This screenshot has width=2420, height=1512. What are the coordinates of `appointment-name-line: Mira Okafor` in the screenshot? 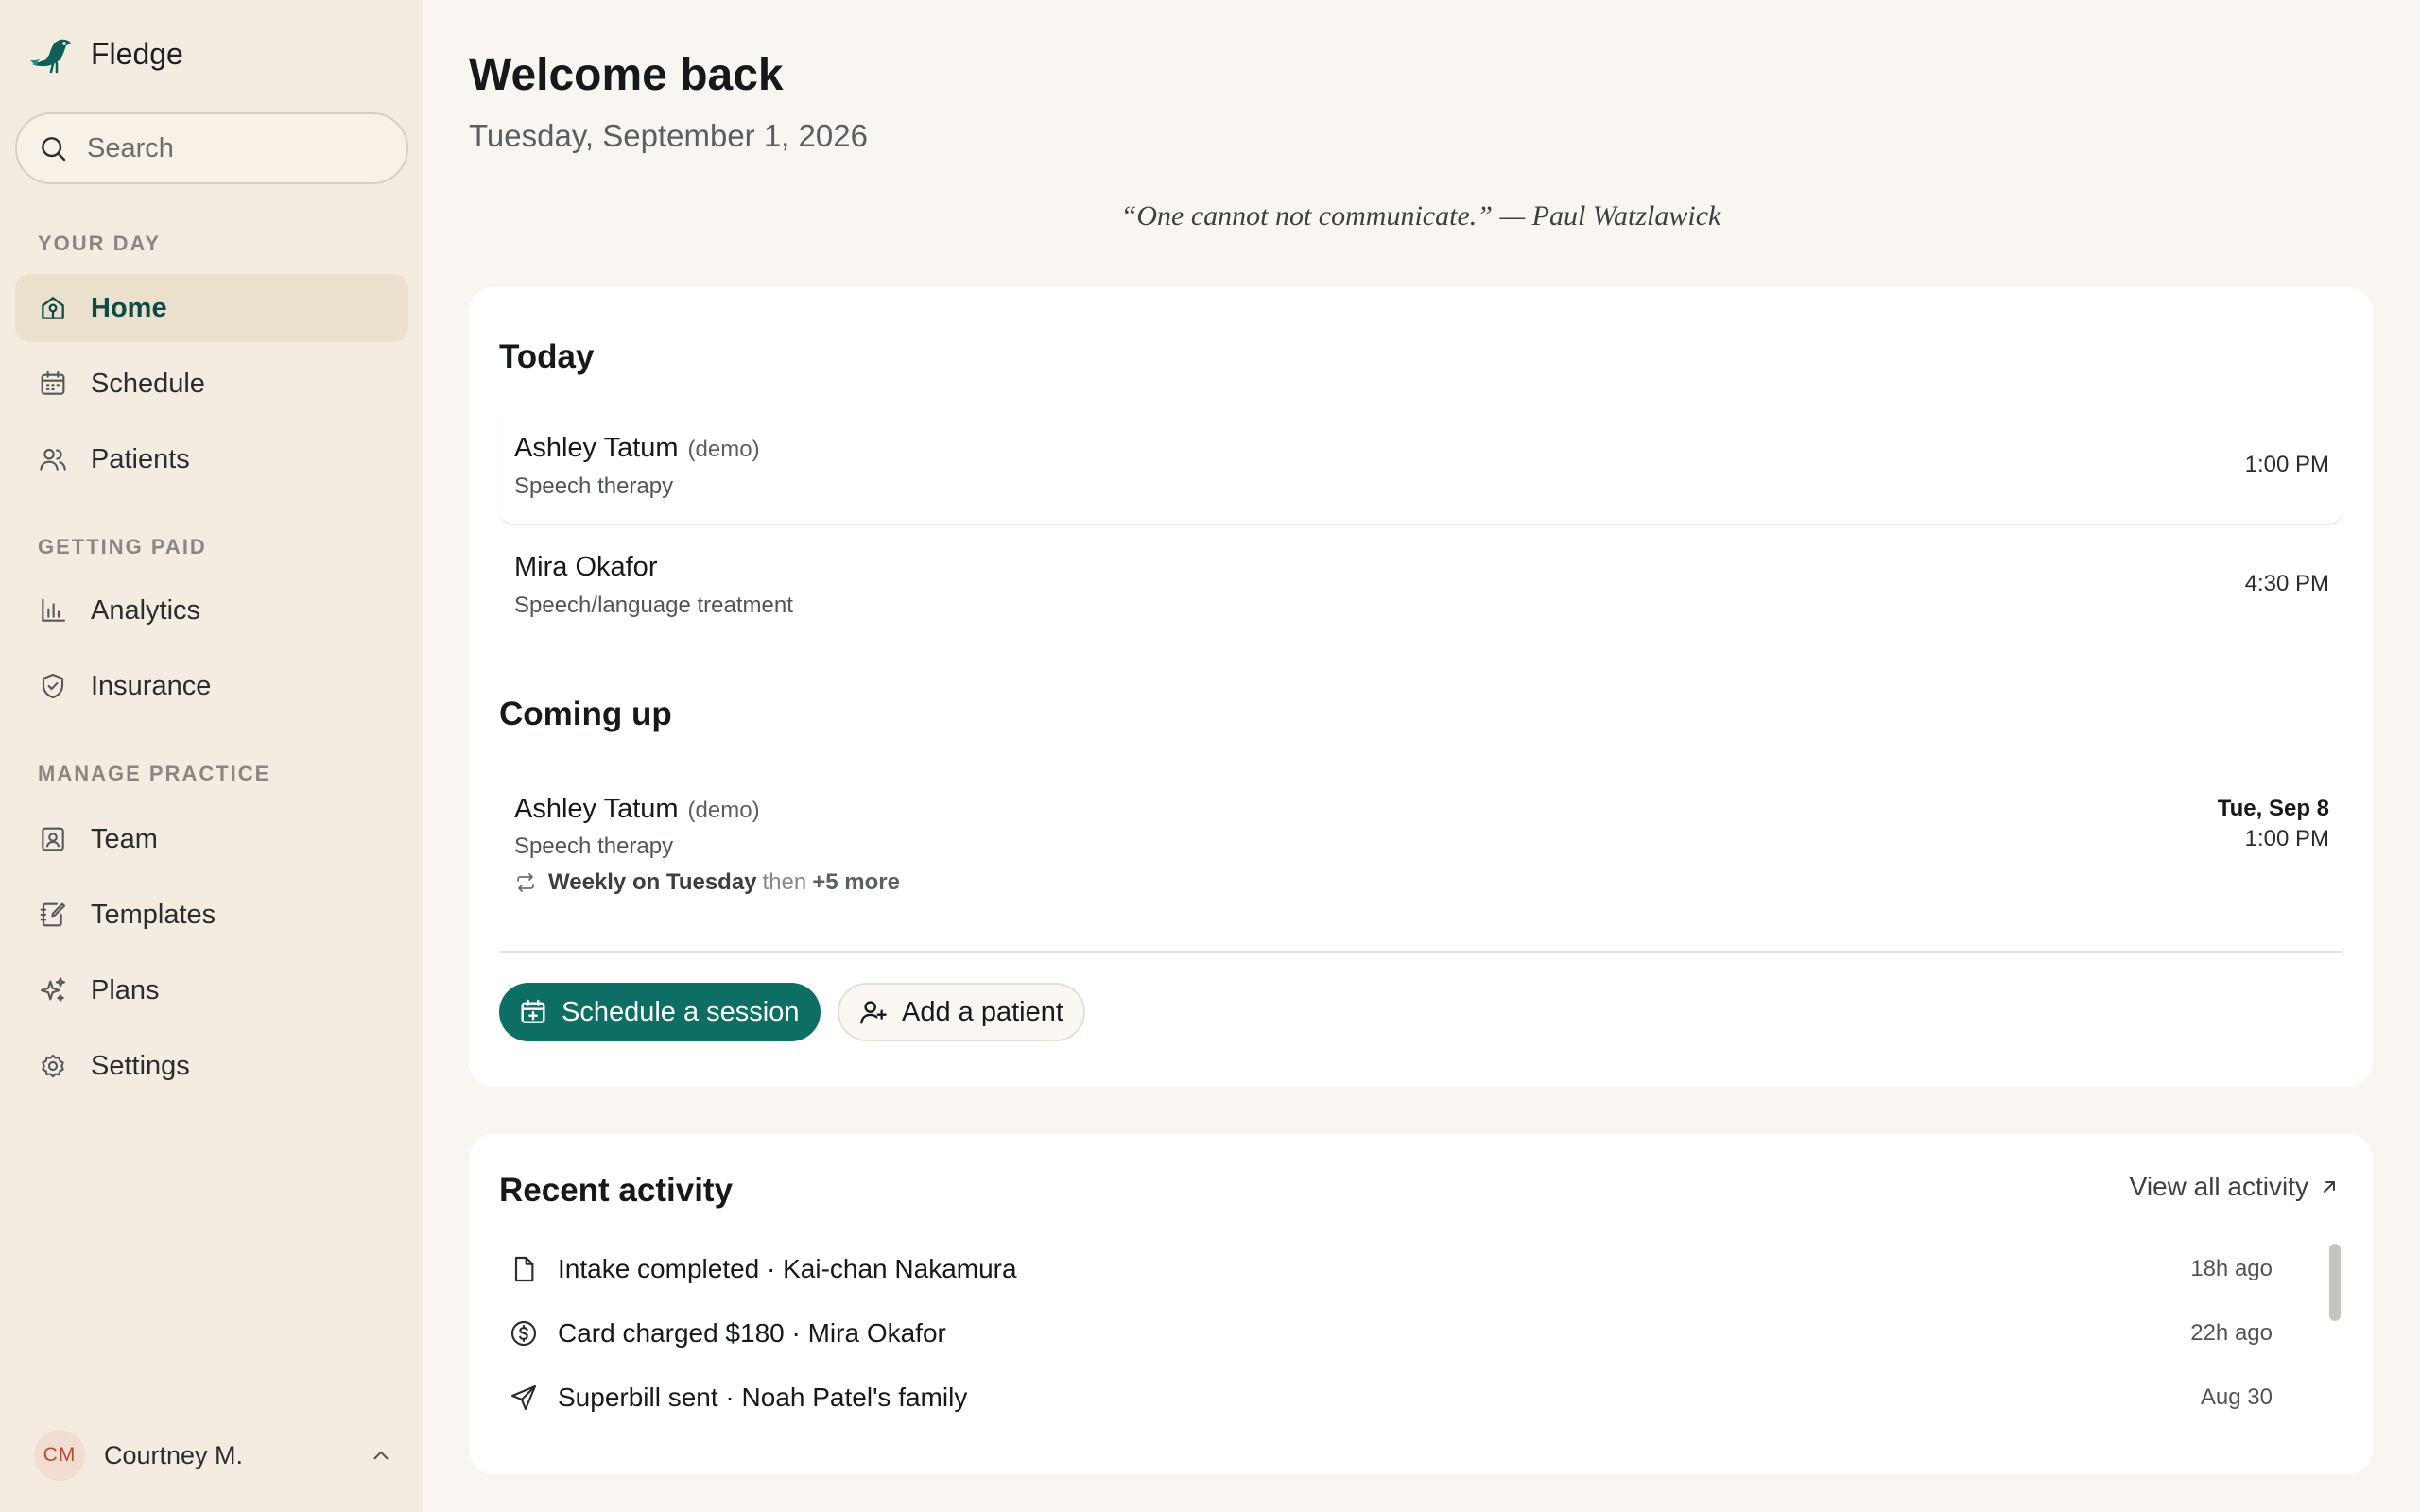 It's located at (585, 567).